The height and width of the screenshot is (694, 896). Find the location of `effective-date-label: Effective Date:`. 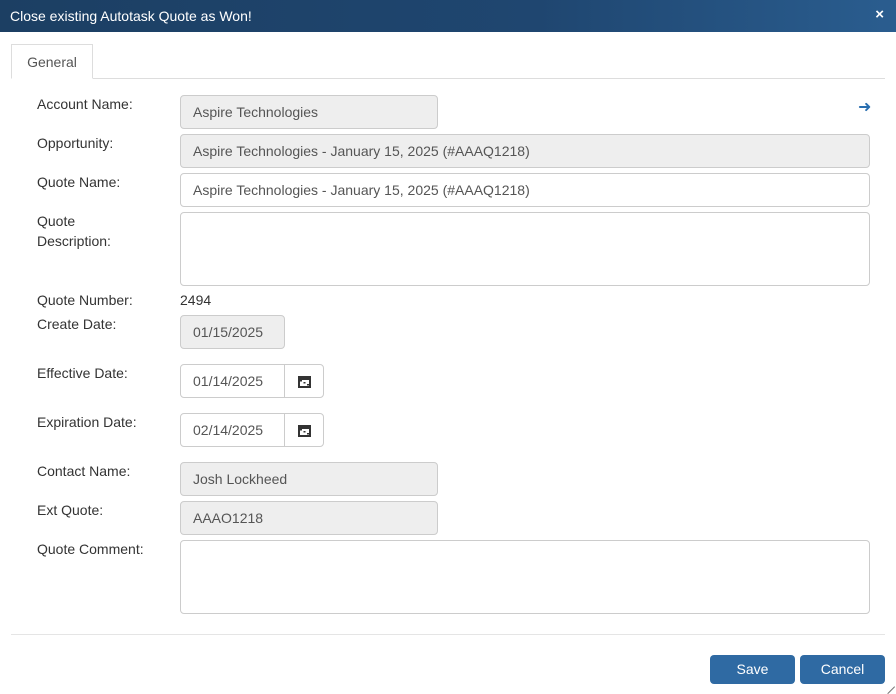

effective-date-label: Effective Date: is located at coordinates (82, 373).